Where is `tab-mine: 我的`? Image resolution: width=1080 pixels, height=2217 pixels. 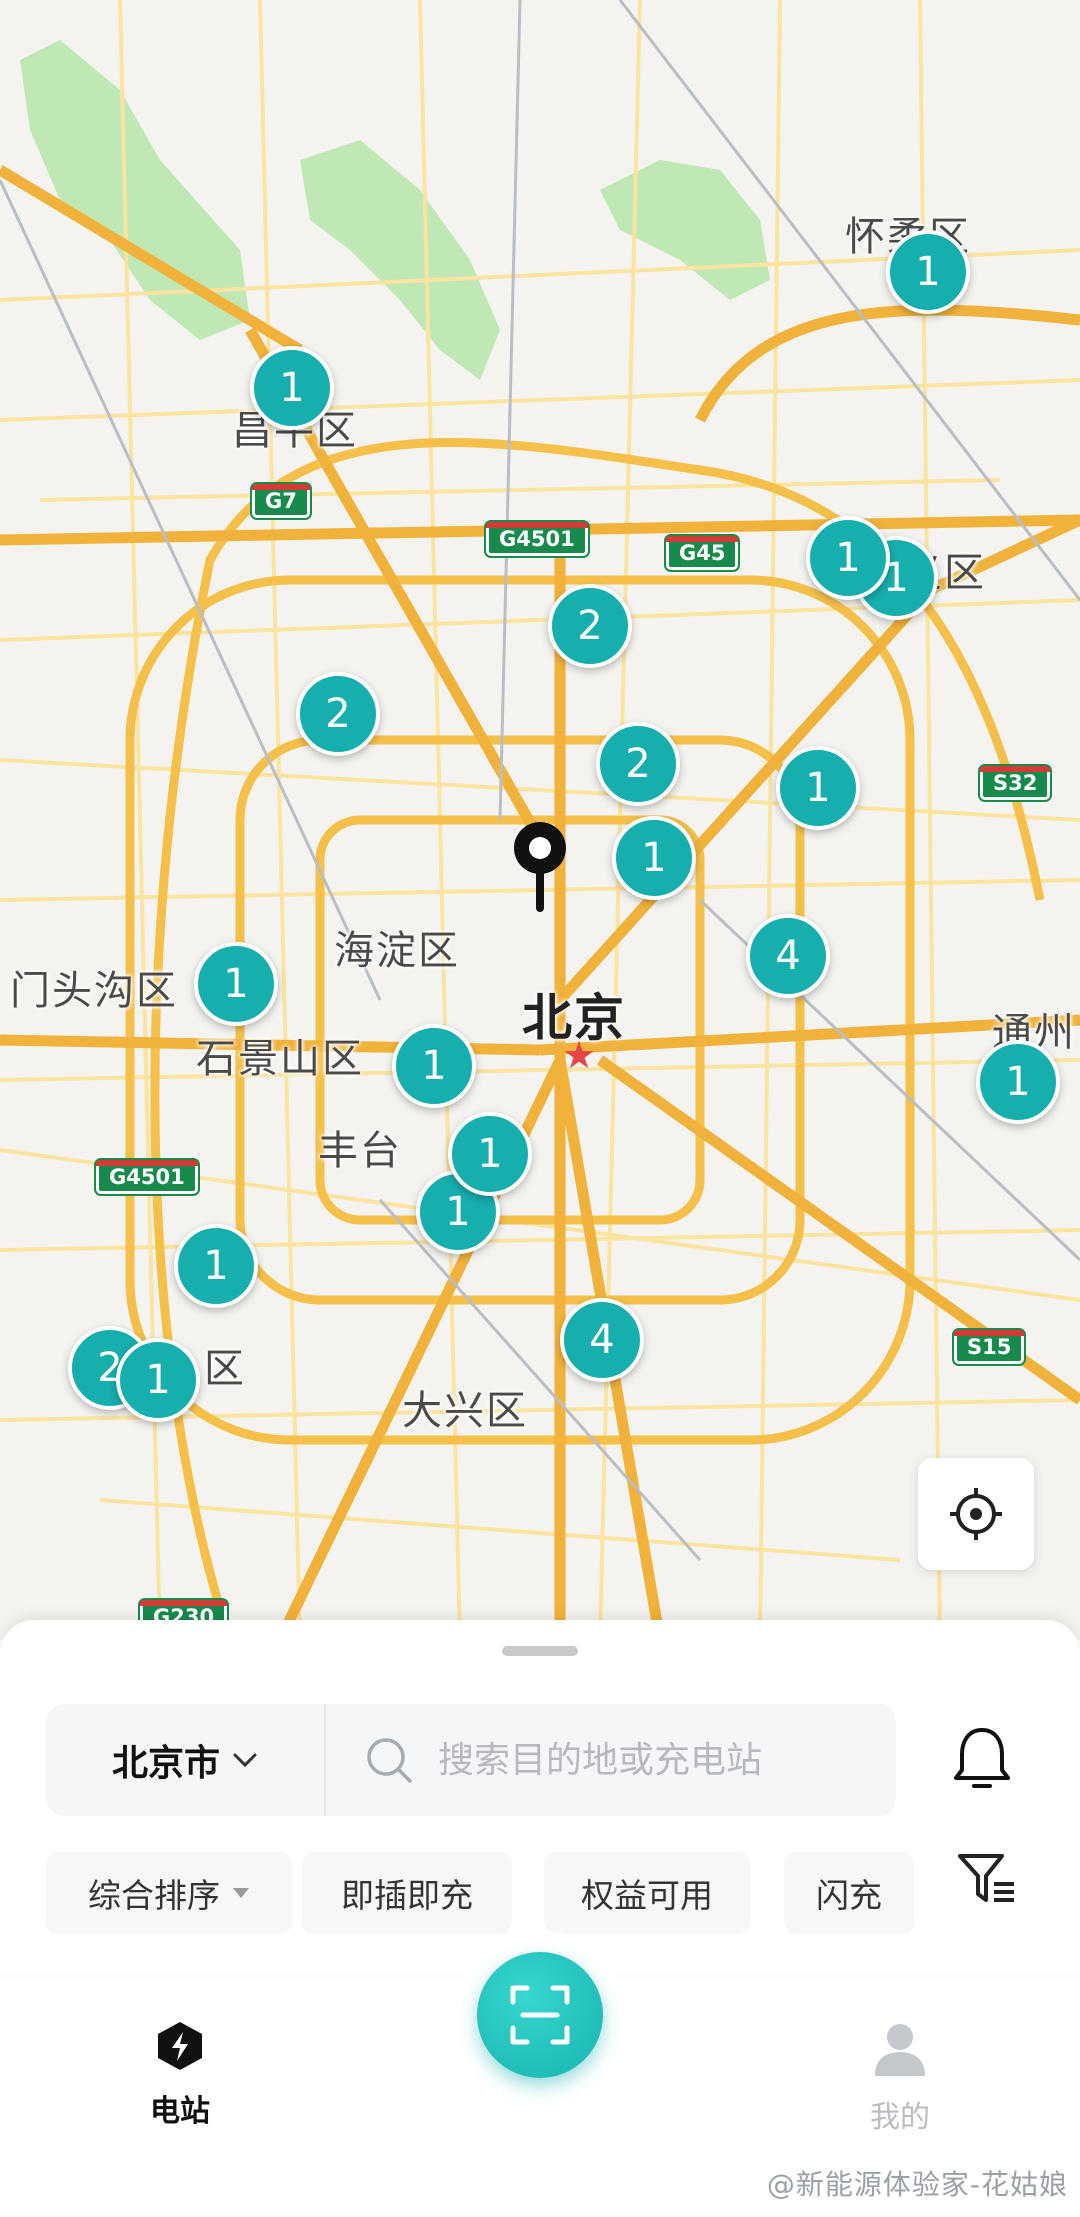
tab-mine: 我的 is located at coordinates (900, 2078).